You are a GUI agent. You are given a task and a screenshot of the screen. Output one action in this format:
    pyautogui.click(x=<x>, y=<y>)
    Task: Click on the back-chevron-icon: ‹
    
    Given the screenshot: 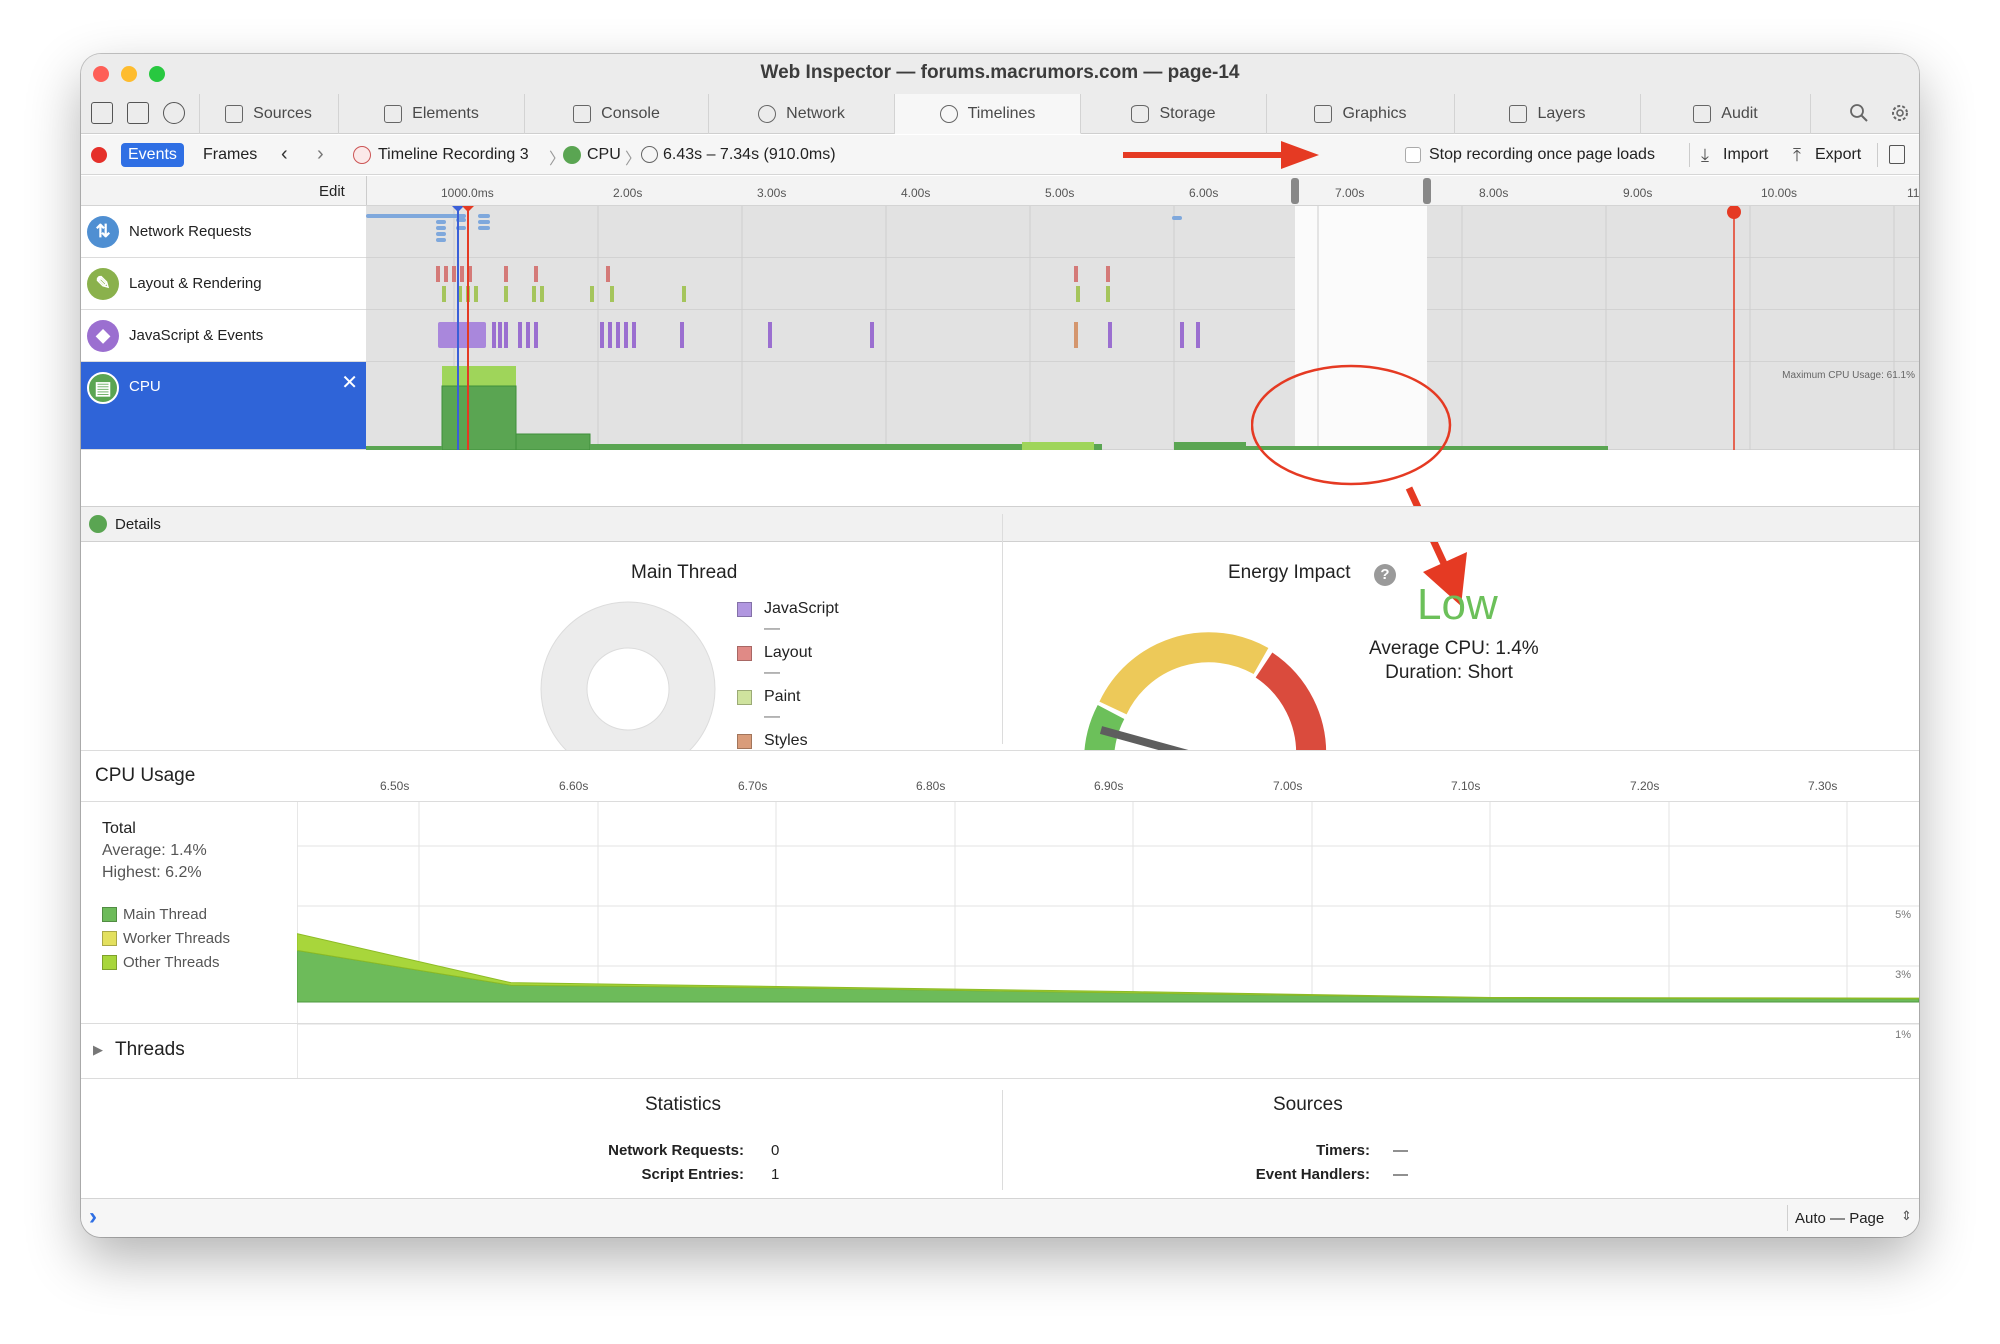 What is the action you would take?
    pyautogui.click(x=284, y=154)
    